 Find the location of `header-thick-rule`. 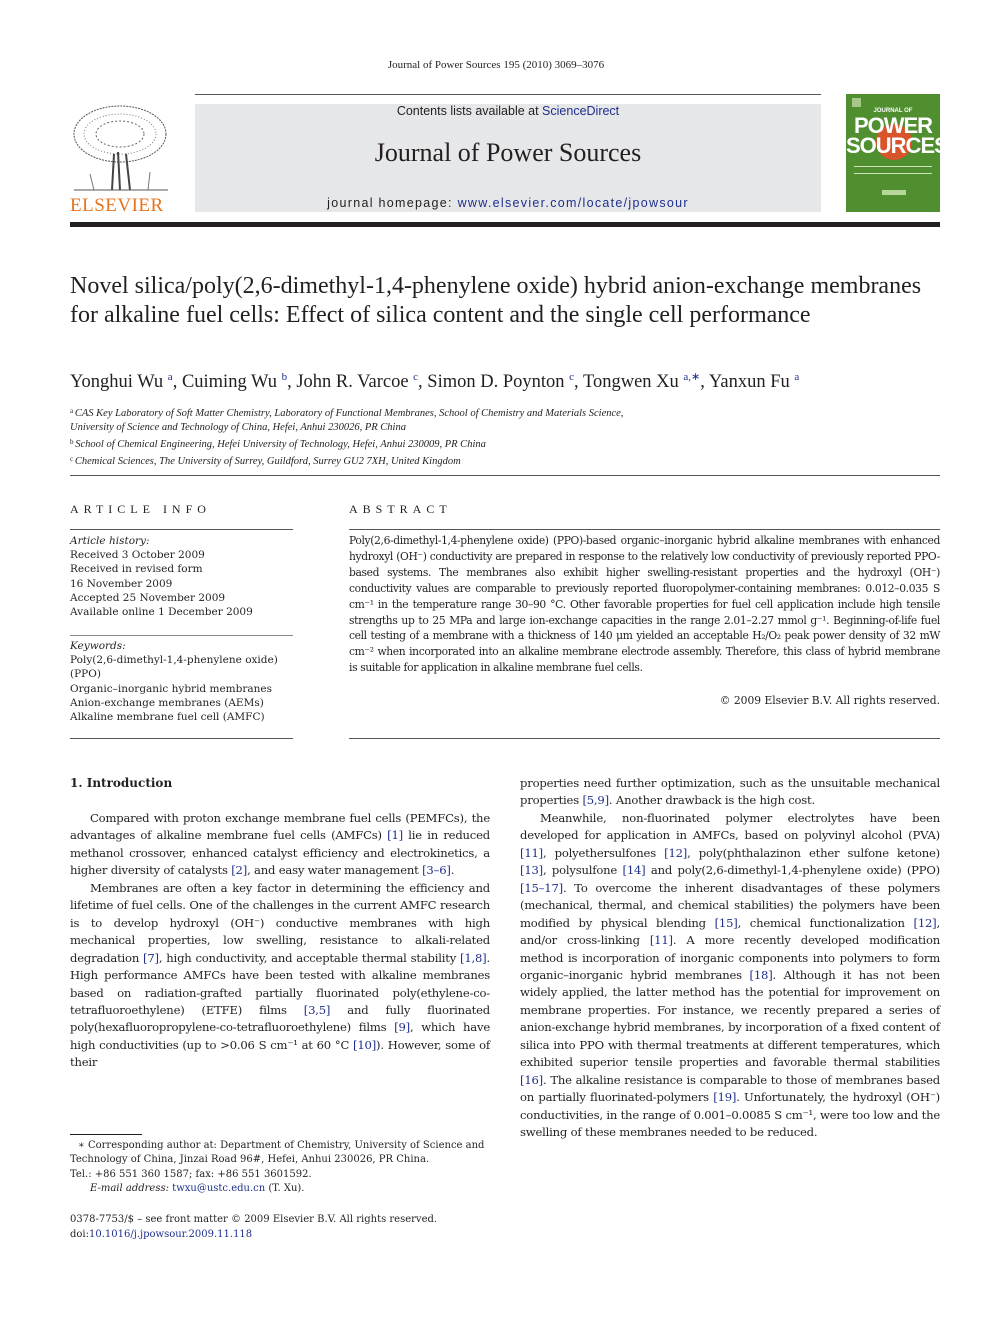

header-thick-rule is located at coordinates (505, 224).